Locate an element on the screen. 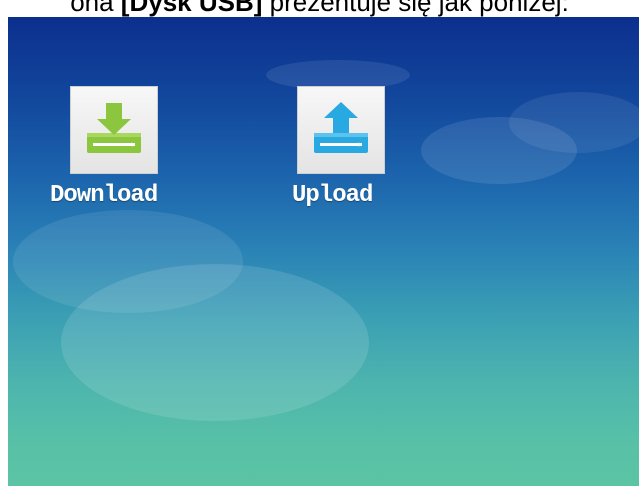 The width and height of the screenshot is (639, 486). upload-label: Upload is located at coordinates (332, 195).